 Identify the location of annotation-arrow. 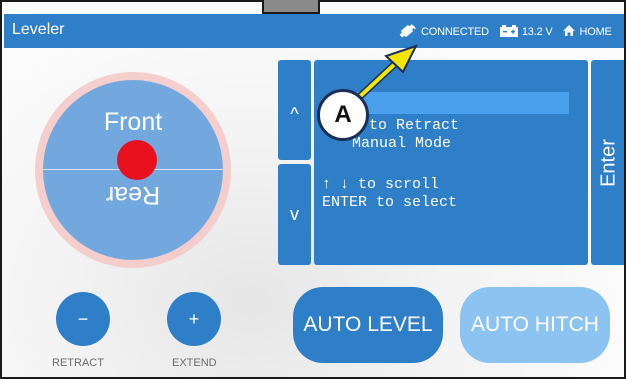
(384, 74).